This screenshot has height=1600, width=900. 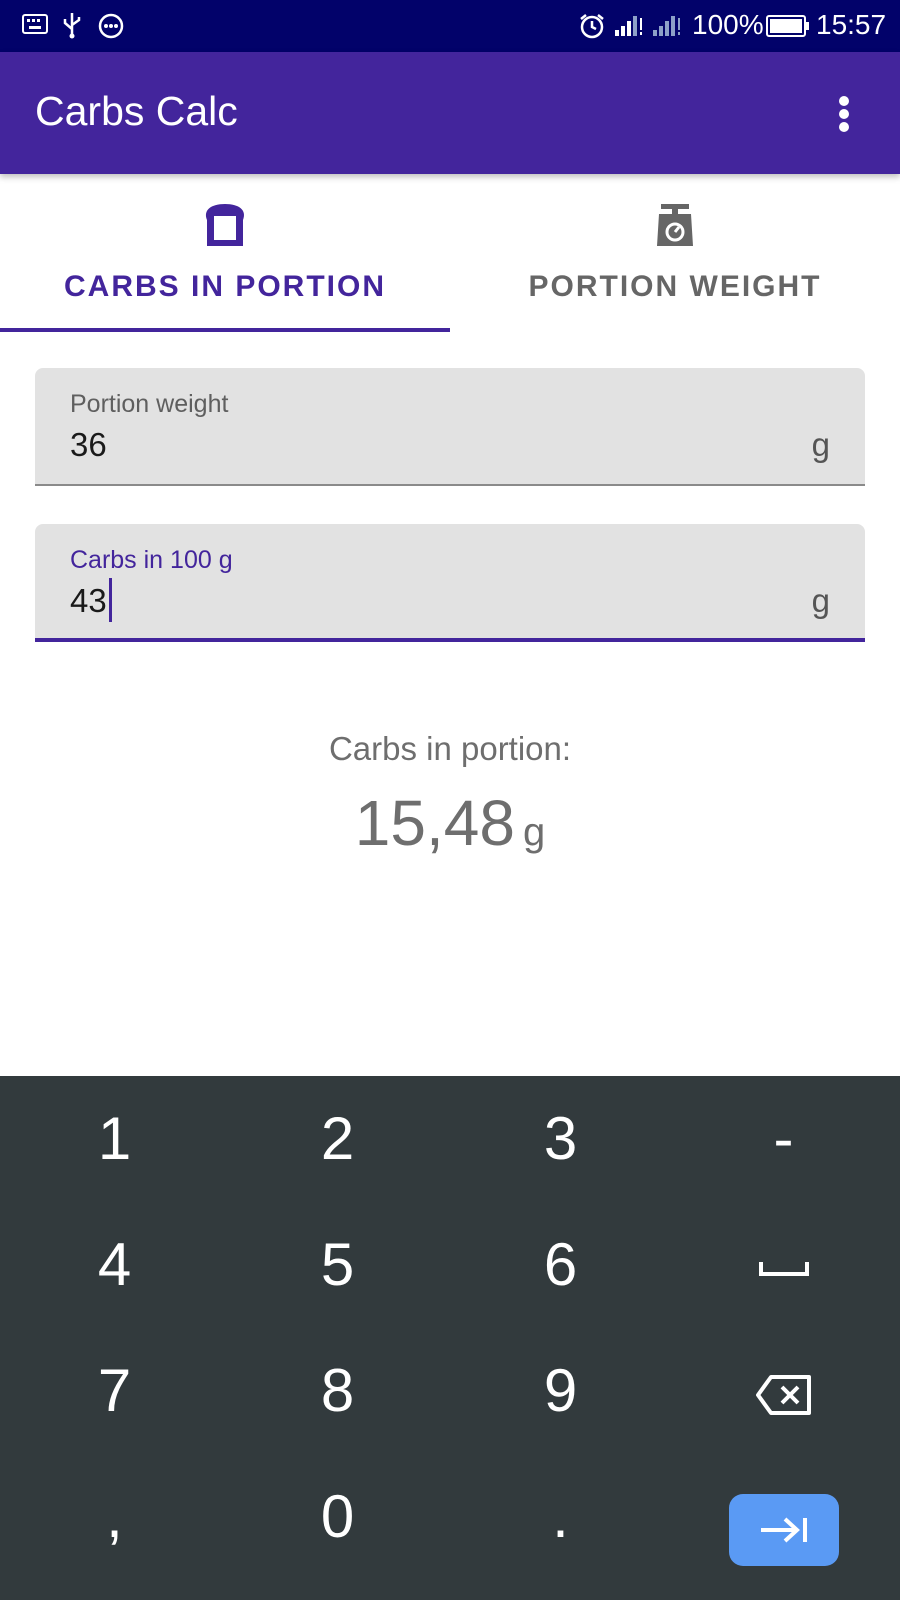 What do you see at coordinates (450, 748) in the screenshot?
I see `result-label: Carbs in portion:` at bounding box center [450, 748].